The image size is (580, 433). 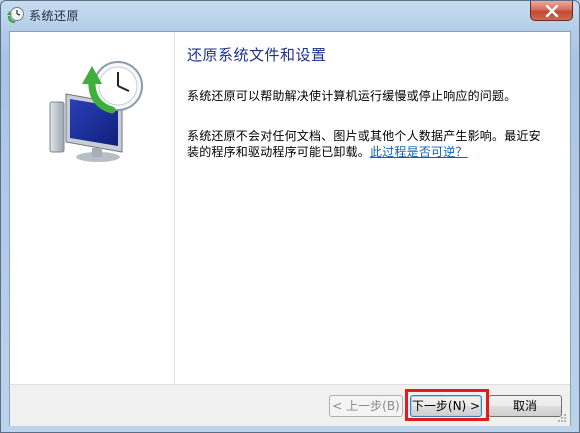 What do you see at coordinates (290, 405) in the screenshot?
I see `wizard-button-bar: < 上一步(B) 下一步(N) > 取消` at bounding box center [290, 405].